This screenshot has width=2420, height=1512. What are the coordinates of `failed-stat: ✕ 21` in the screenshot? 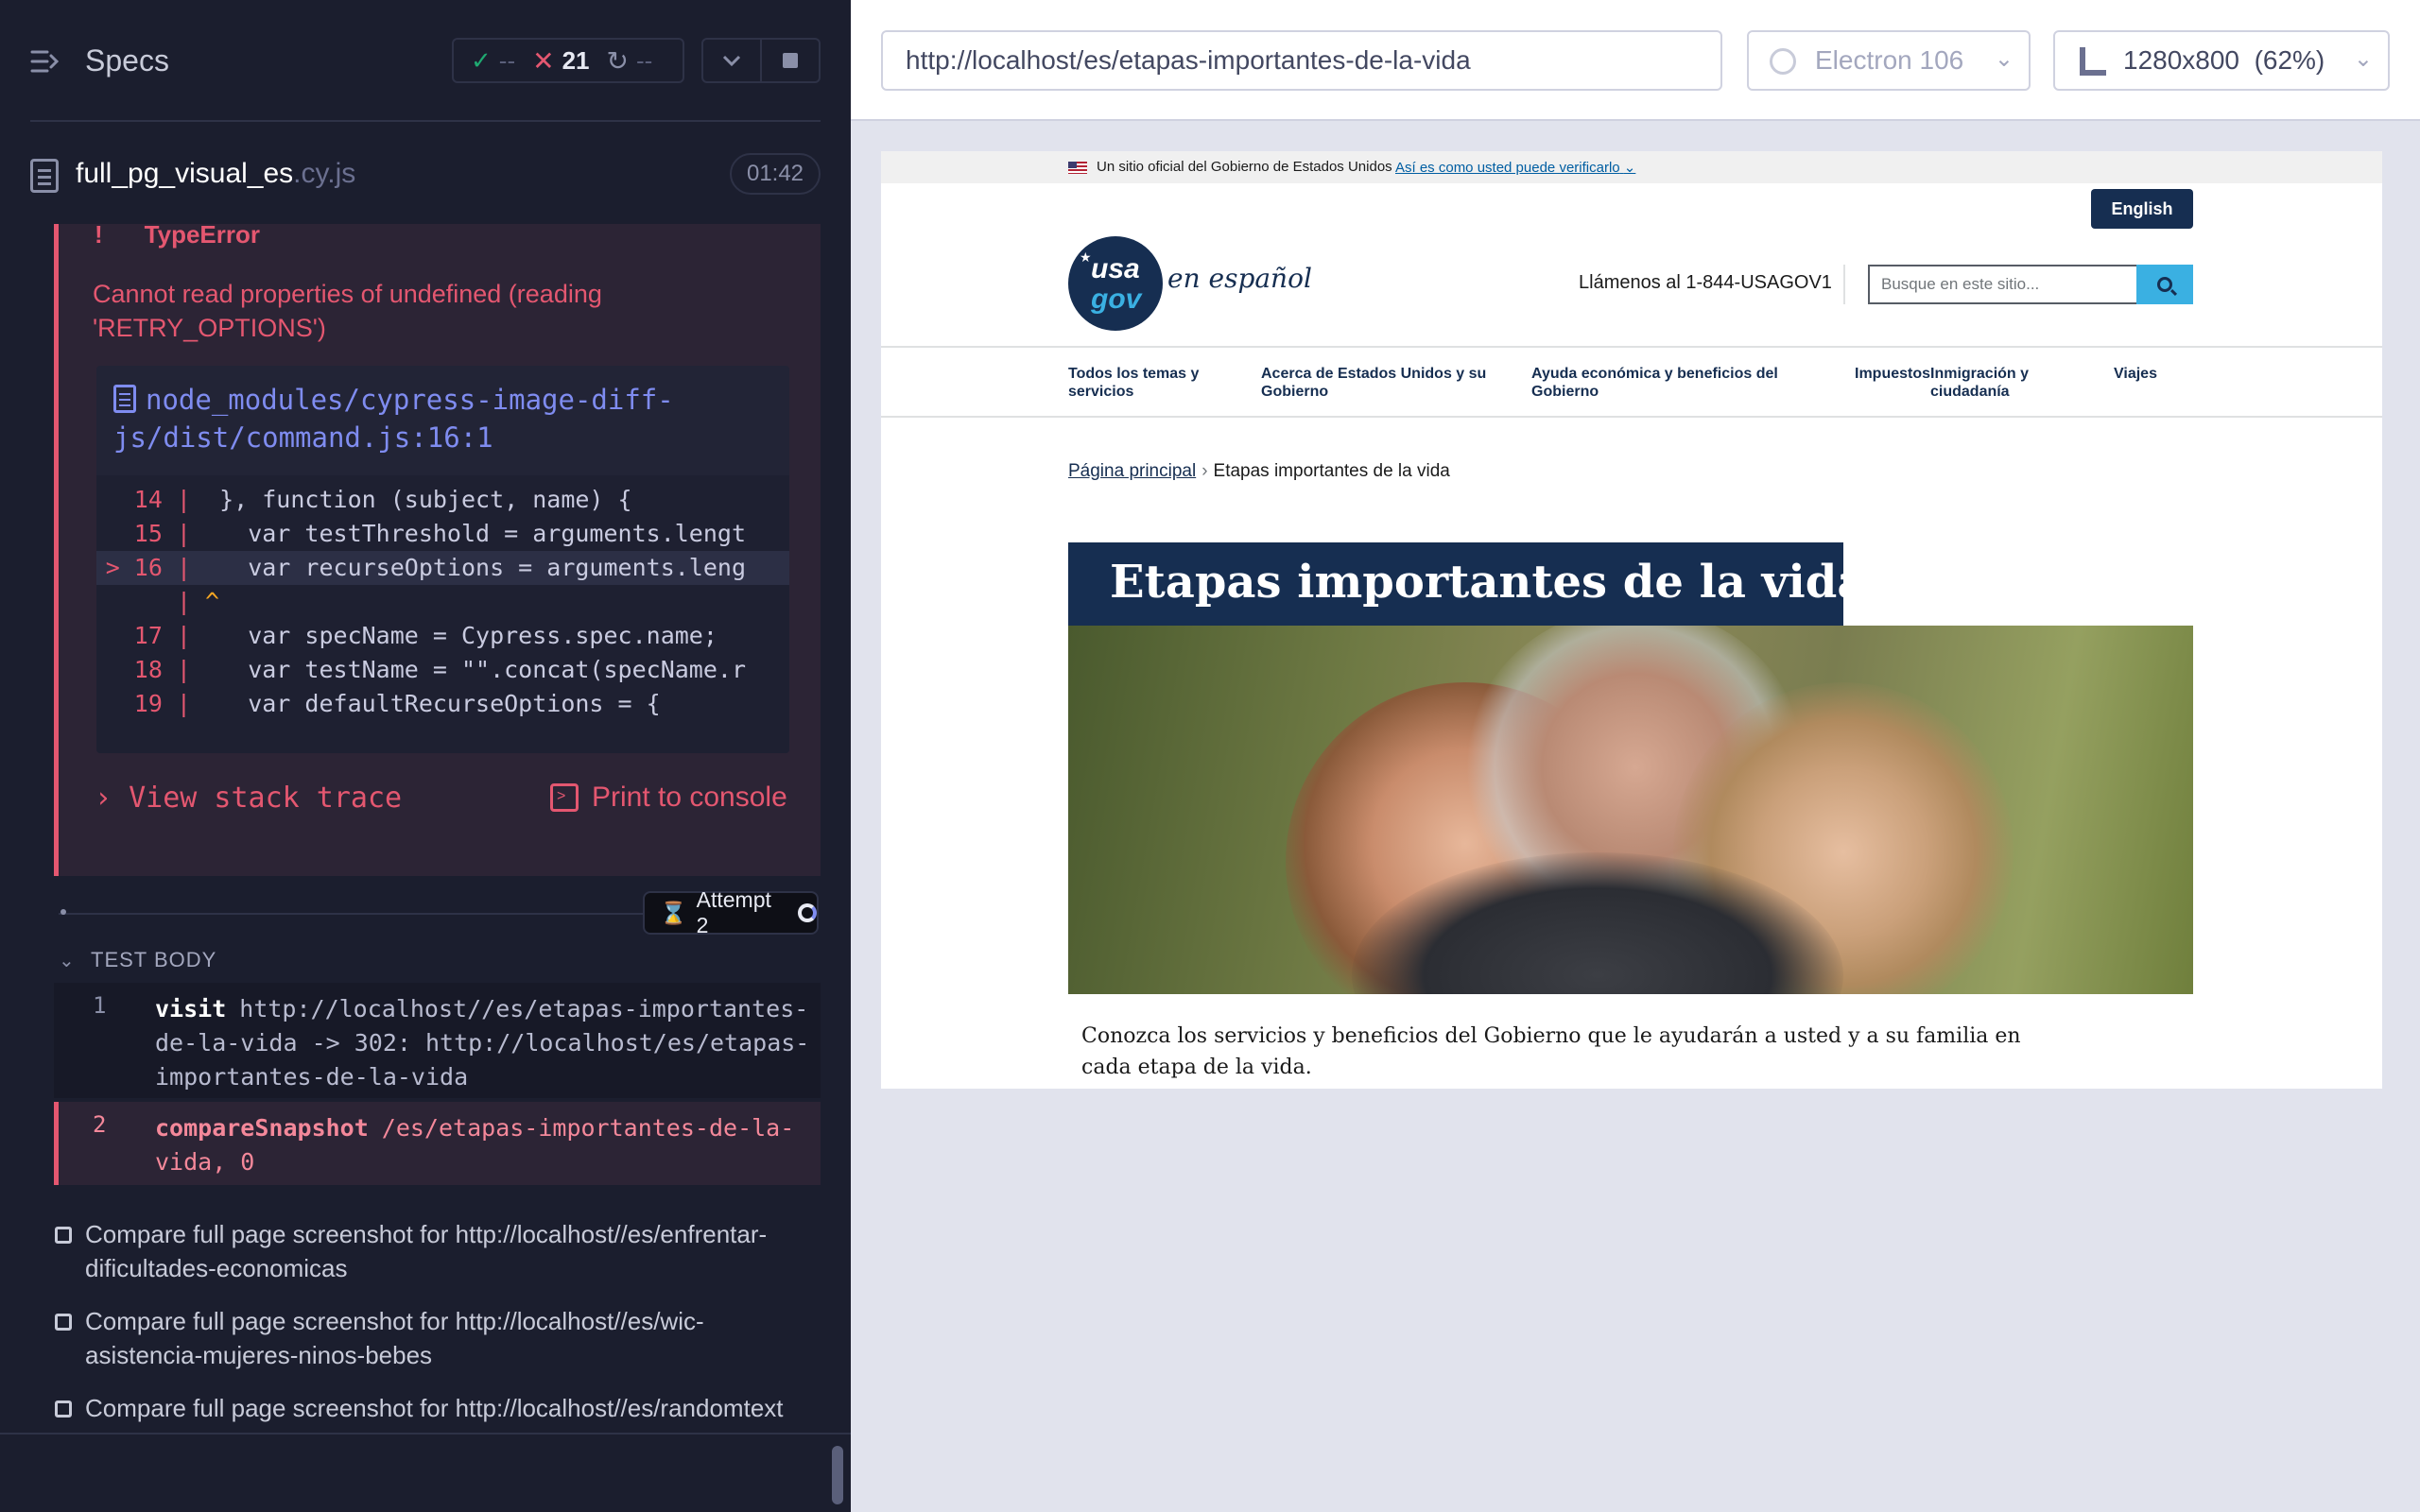 It's located at (560, 61).